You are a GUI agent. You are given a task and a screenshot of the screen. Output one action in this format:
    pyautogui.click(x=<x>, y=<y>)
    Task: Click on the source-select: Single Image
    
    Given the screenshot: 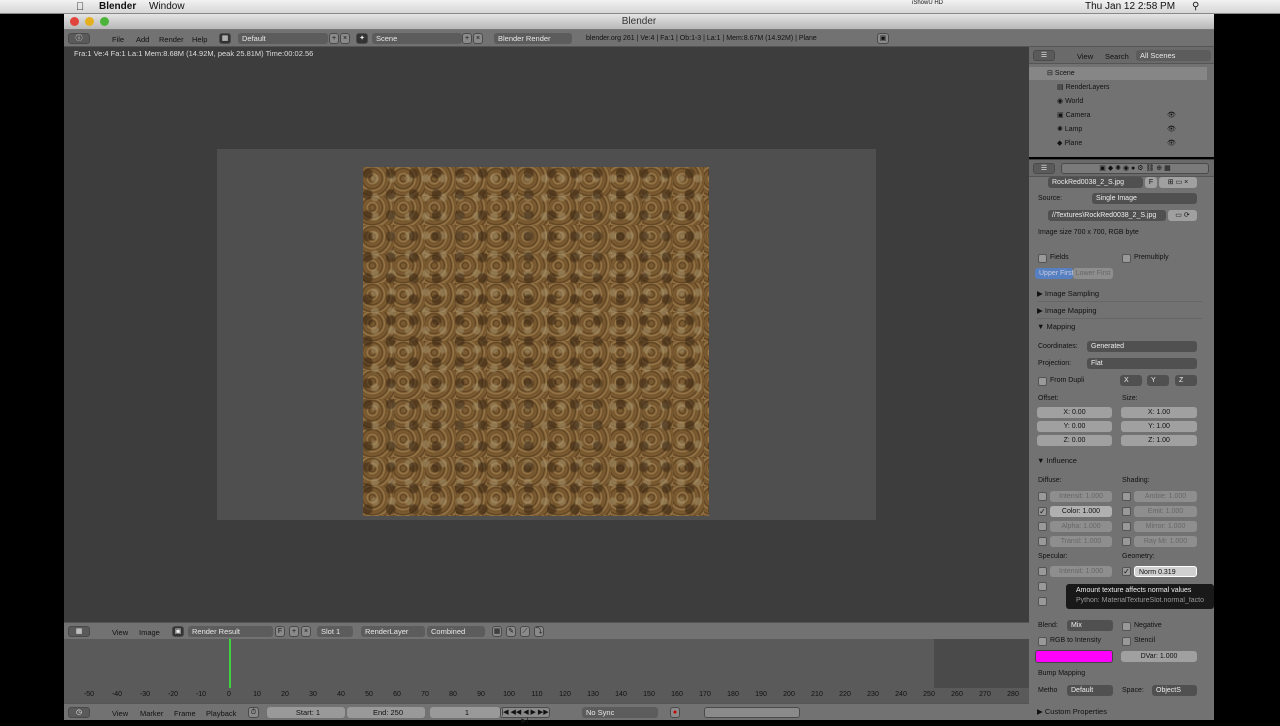 What is the action you would take?
    pyautogui.click(x=1144, y=198)
    